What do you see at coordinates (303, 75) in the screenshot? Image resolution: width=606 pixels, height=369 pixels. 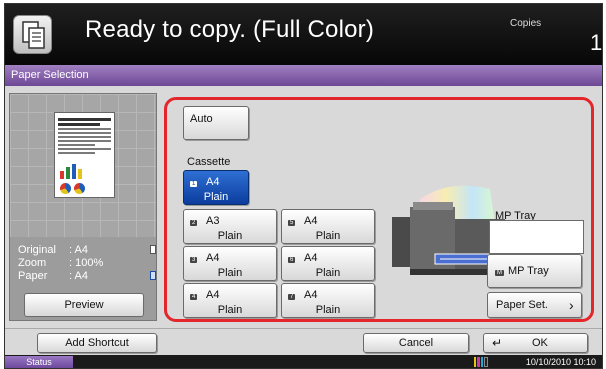 I see `panel-title: Paper Selection` at bounding box center [303, 75].